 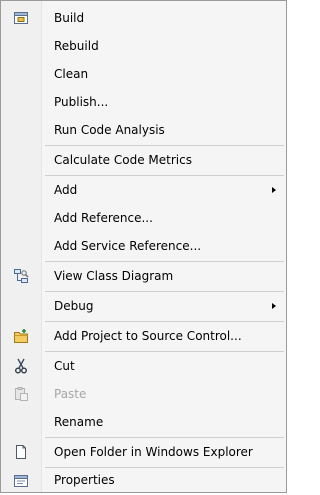 I want to click on menu-item-build: Build, so click(x=143, y=18).